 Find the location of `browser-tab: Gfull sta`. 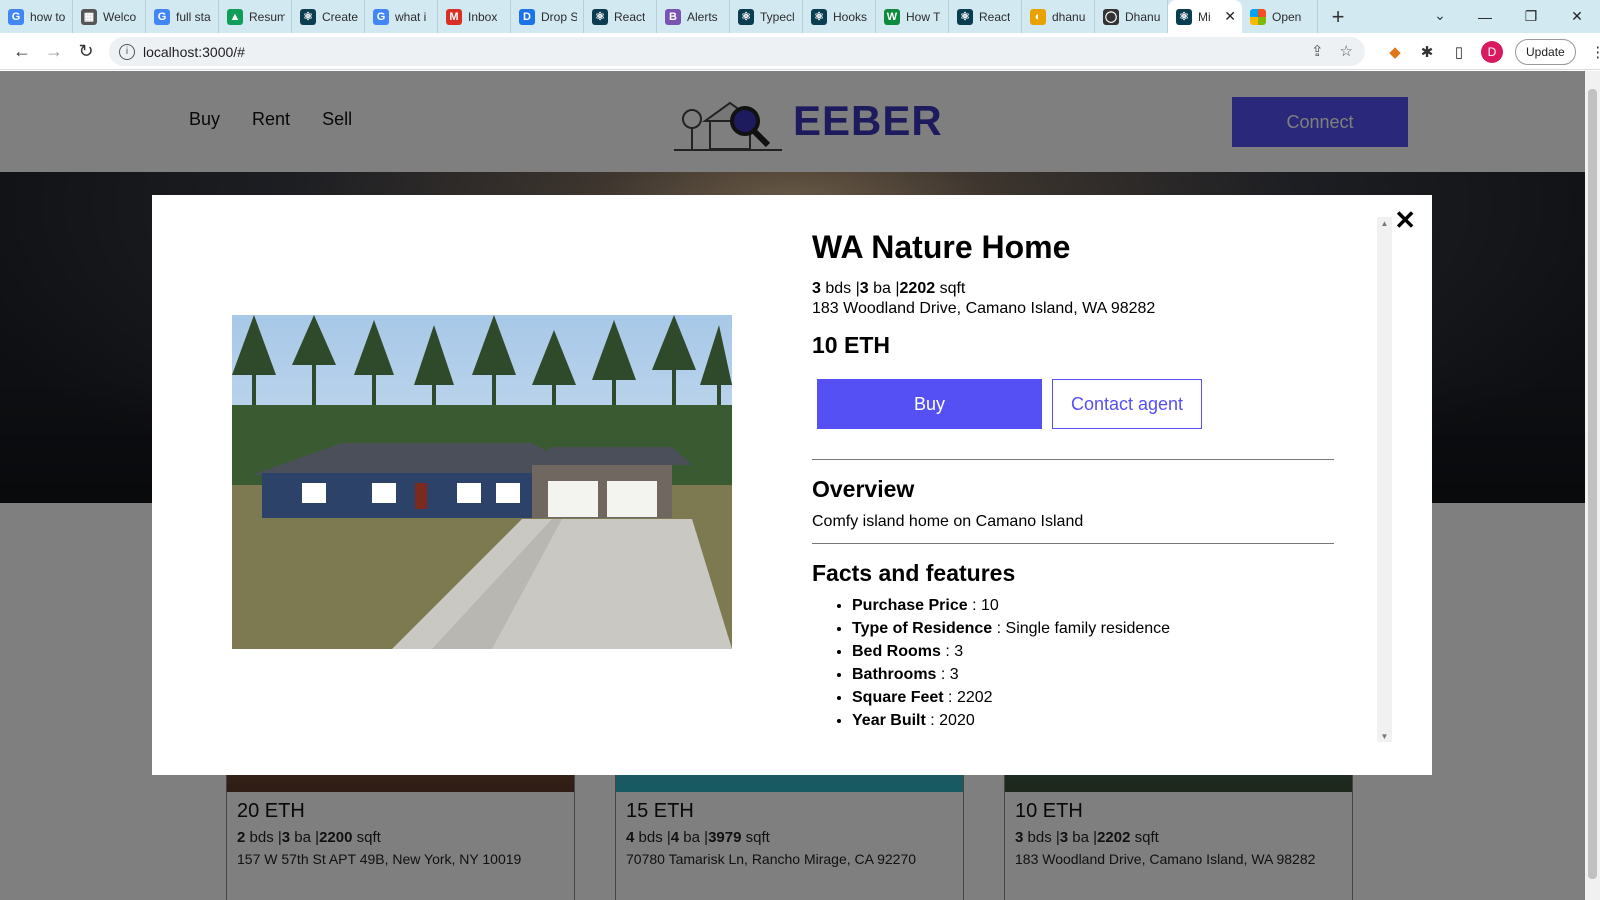

browser-tab: Gfull sta is located at coordinates (182, 16).